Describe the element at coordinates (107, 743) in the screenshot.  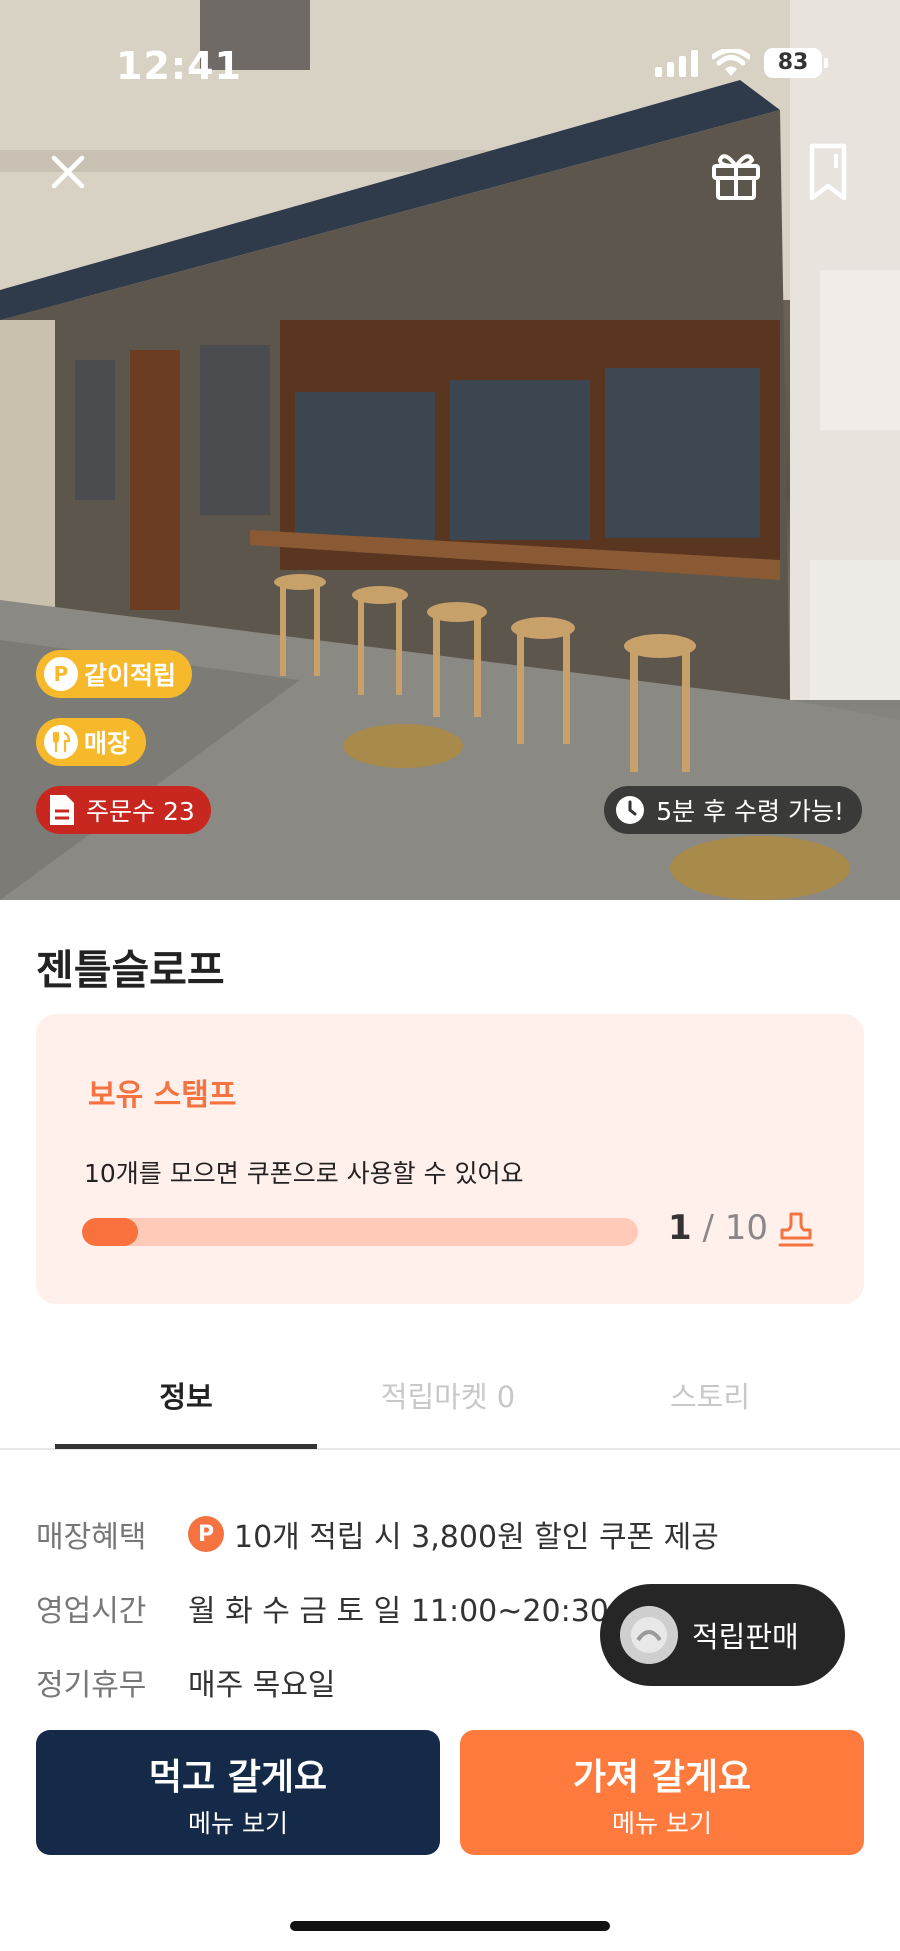
I see `tag-label: 매장` at that location.